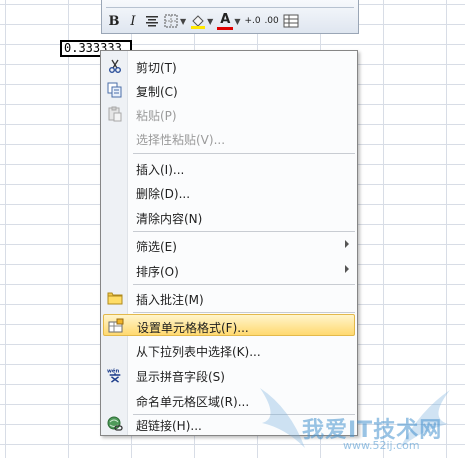  Describe the element at coordinates (115, 114) in the screenshot. I see `paste-icon` at that location.